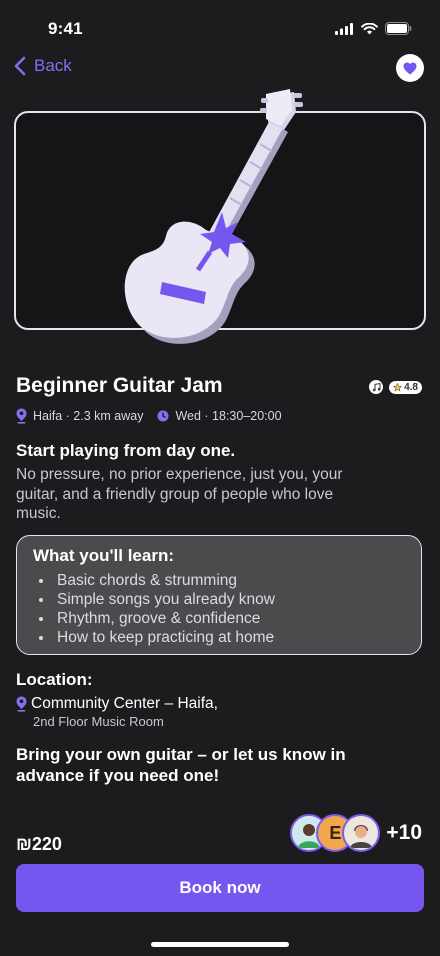 The image size is (440, 956). What do you see at coordinates (157, 618) in the screenshot?
I see `list-item: Rhythm, groove & confidence` at bounding box center [157, 618].